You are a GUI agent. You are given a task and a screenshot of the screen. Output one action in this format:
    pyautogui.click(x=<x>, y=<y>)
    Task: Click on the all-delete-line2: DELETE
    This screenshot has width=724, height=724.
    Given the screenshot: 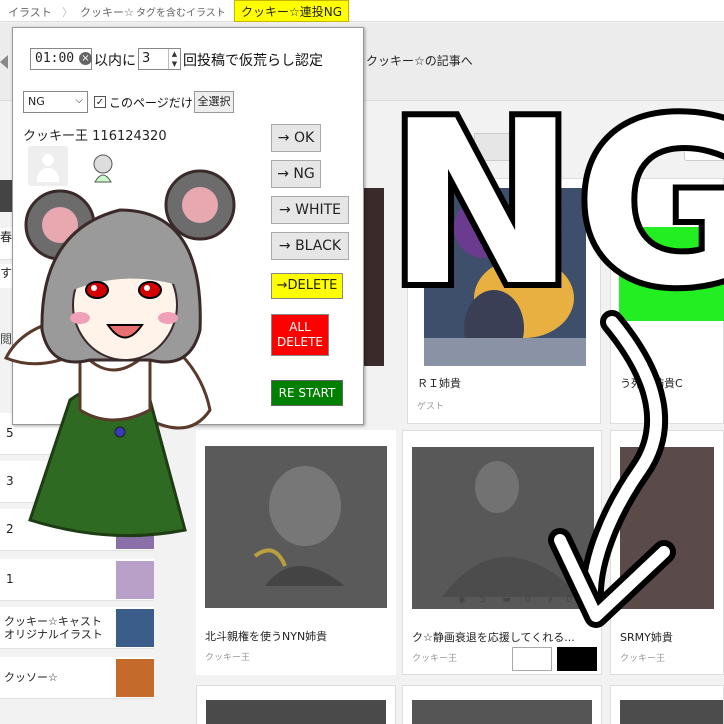 What is the action you would take?
    pyautogui.click(x=299, y=342)
    